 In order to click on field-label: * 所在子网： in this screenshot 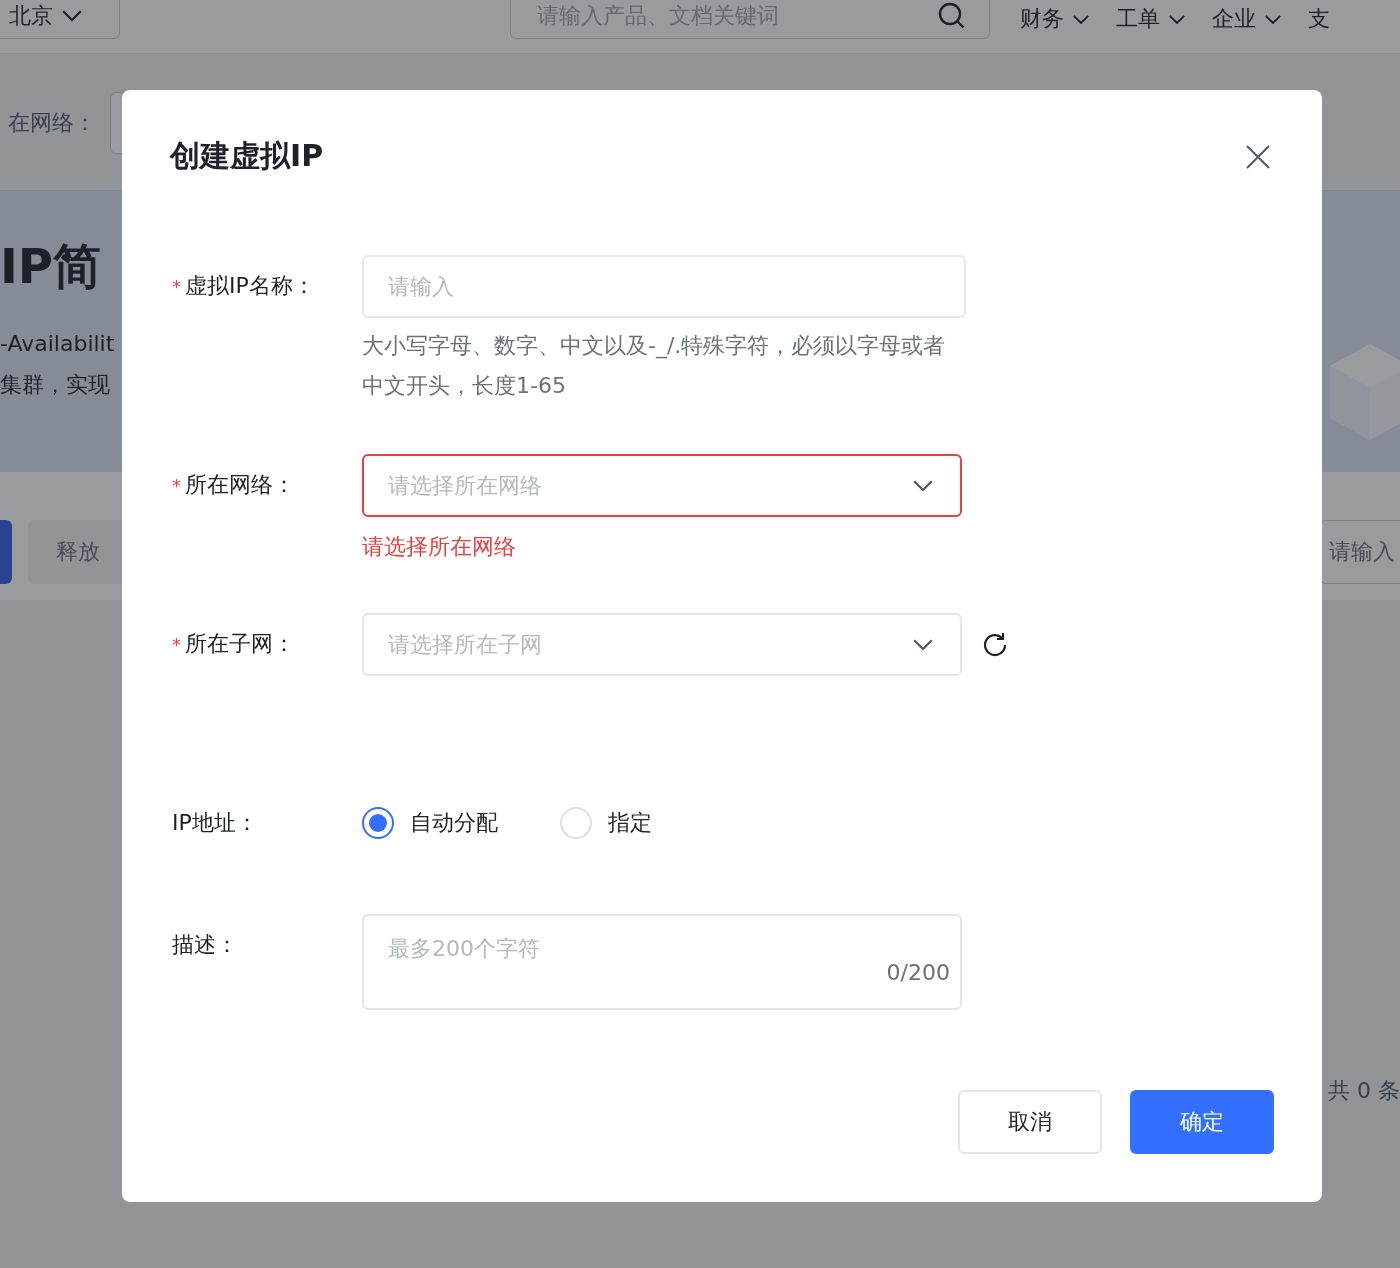, I will do `click(233, 644)`.